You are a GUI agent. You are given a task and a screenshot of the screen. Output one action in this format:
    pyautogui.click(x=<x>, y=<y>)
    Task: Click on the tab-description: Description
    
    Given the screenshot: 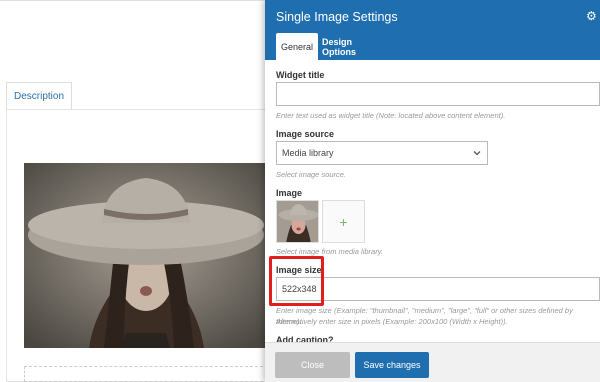 What is the action you would take?
    pyautogui.click(x=39, y=96)
    